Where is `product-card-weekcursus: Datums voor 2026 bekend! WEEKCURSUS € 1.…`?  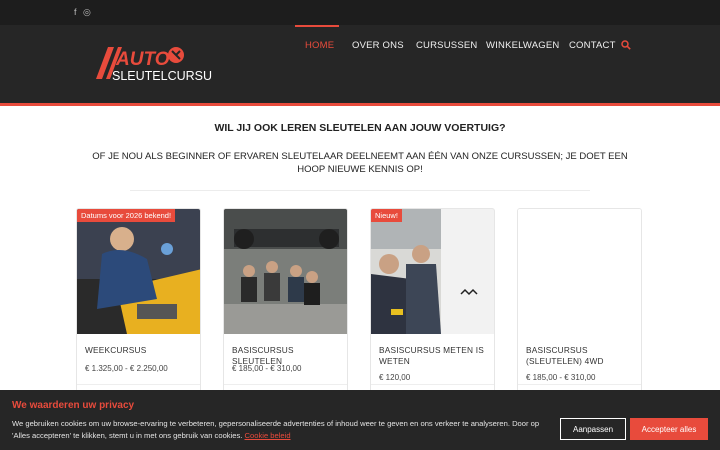
product-card-weekcursus: Datums voor 2026 bekend! WEEKCURSUS € 1.… is located at coordinates (138, 303).